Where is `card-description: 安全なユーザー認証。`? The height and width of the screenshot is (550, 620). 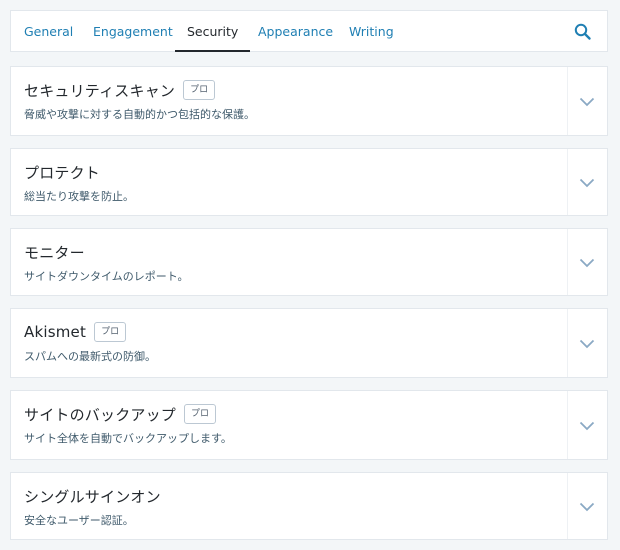 card-description: 安全なユーザー認証。 is located at coordinates (79, 520).